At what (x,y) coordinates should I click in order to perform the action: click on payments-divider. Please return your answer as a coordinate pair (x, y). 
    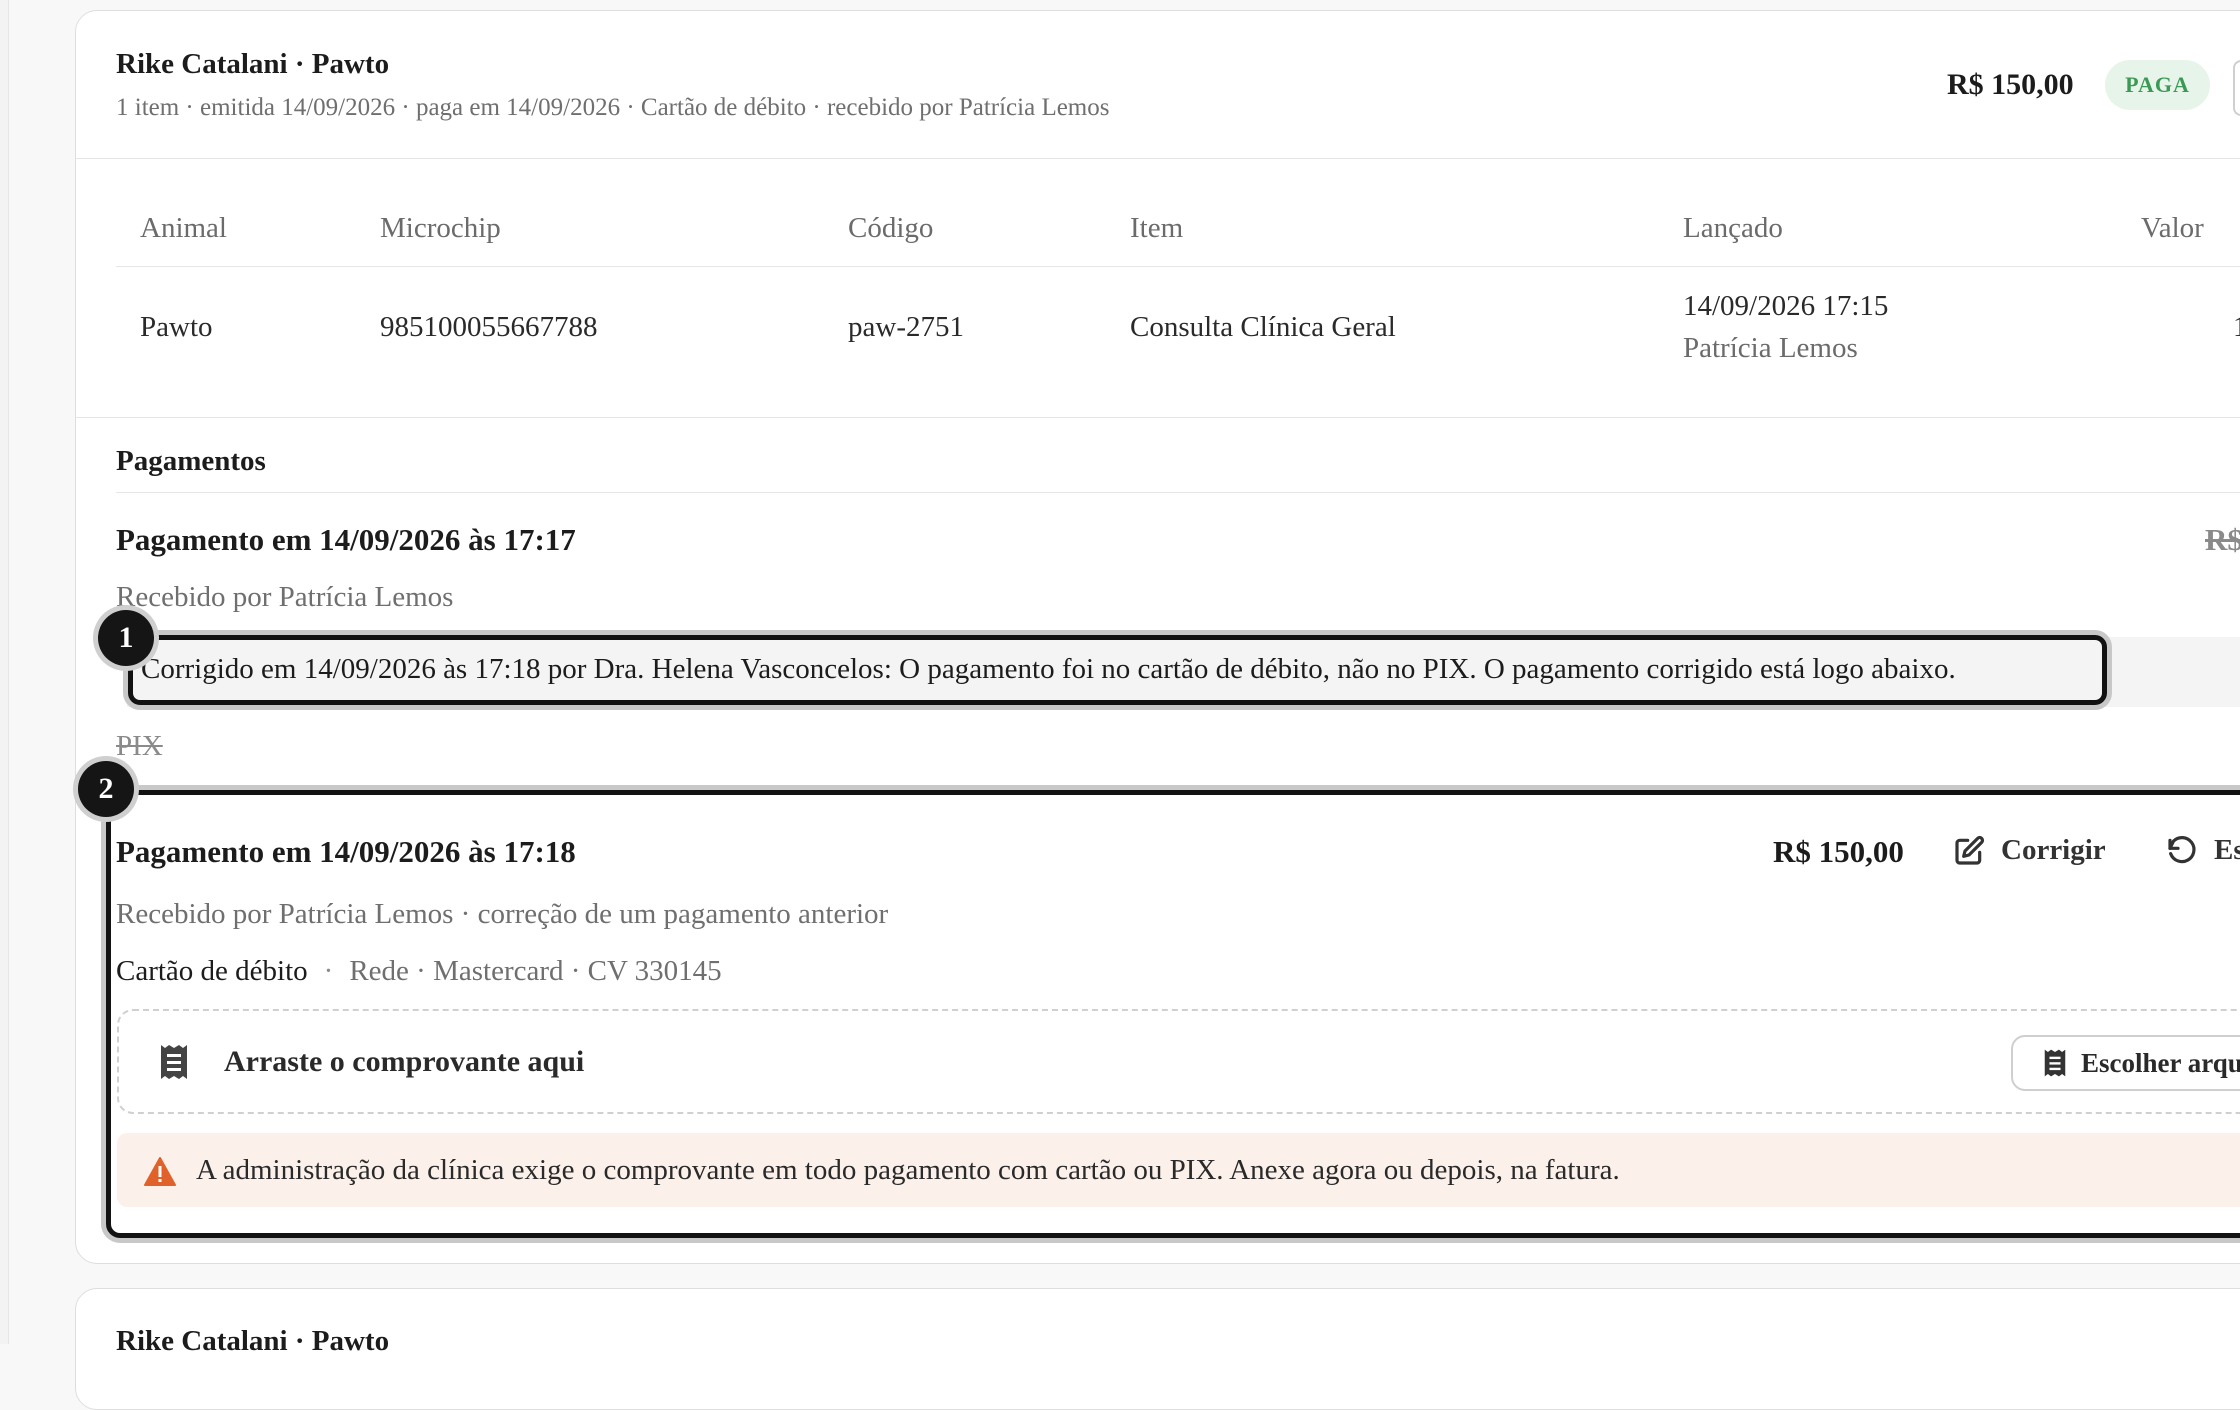
    Looking at the image, I should click on (1178, 492).